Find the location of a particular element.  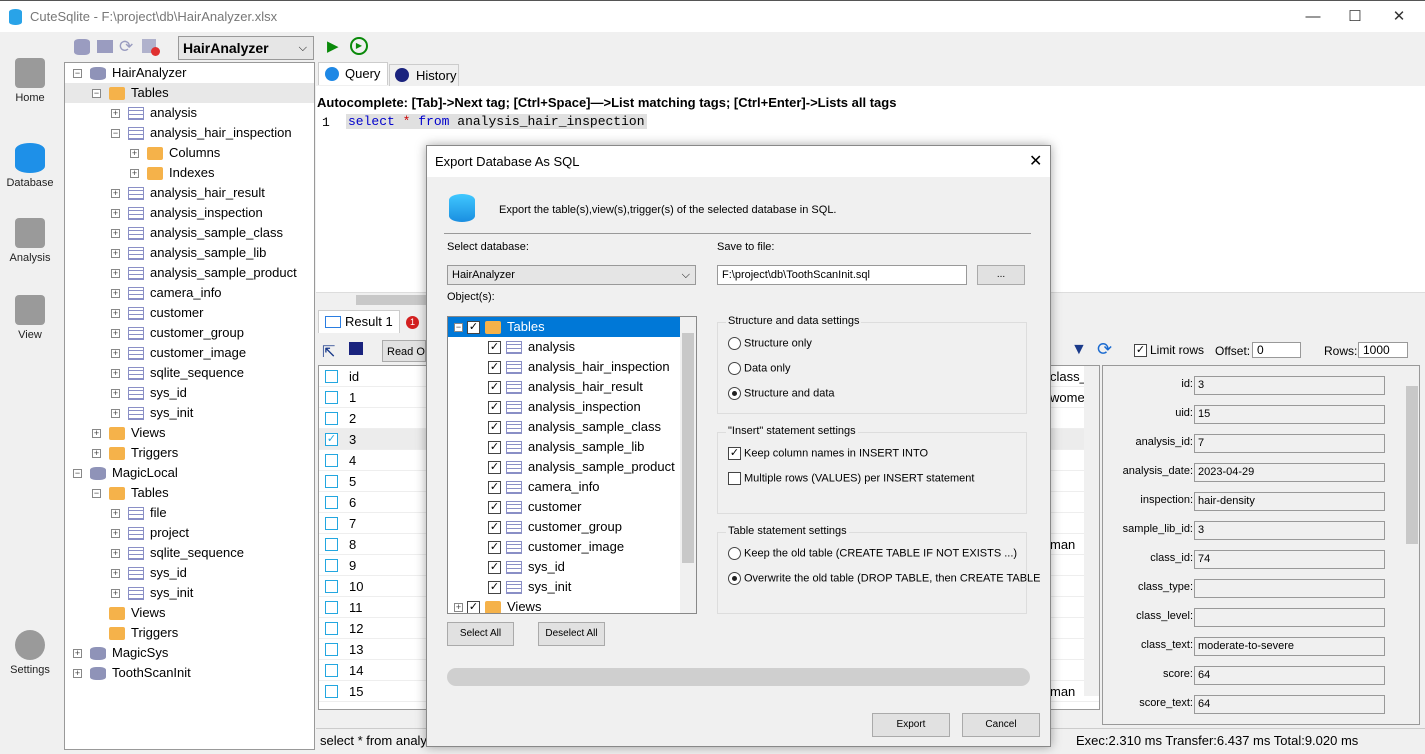

row-checkbox: ✓ is located at coordinates (331, 439).